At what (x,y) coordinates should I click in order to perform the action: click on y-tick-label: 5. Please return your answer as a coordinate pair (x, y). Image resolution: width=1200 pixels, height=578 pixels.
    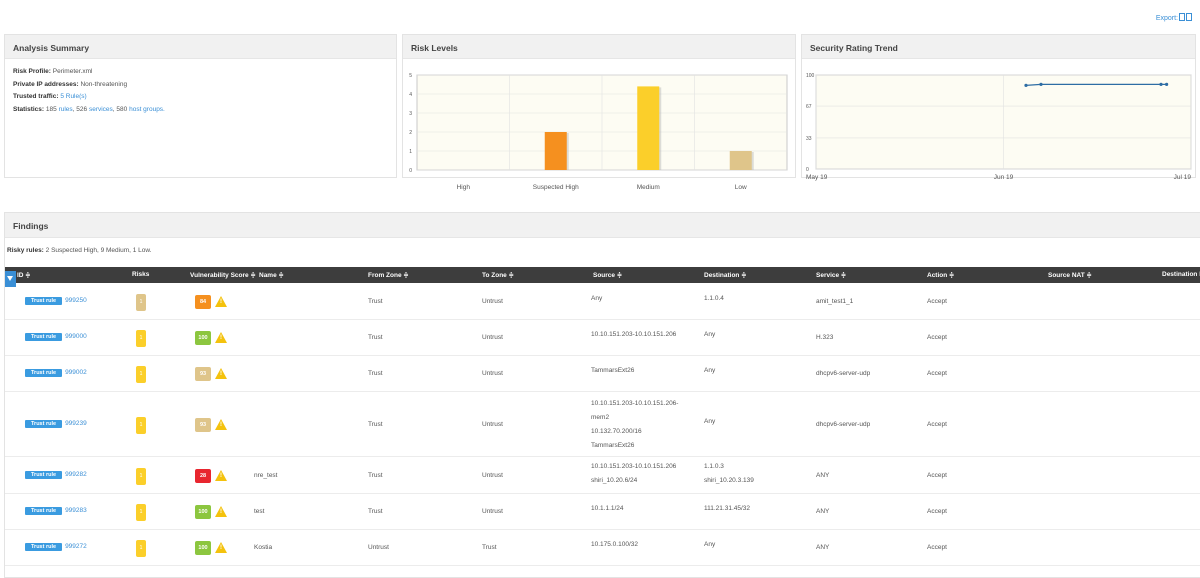
    Looking at the image, I should click on (410, 76).